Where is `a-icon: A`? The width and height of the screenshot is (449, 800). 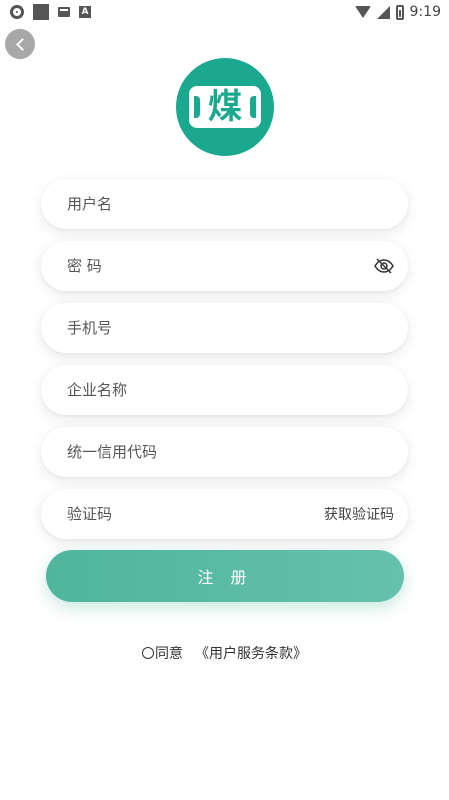 a-icon: A is located at coordinates (85, 12).